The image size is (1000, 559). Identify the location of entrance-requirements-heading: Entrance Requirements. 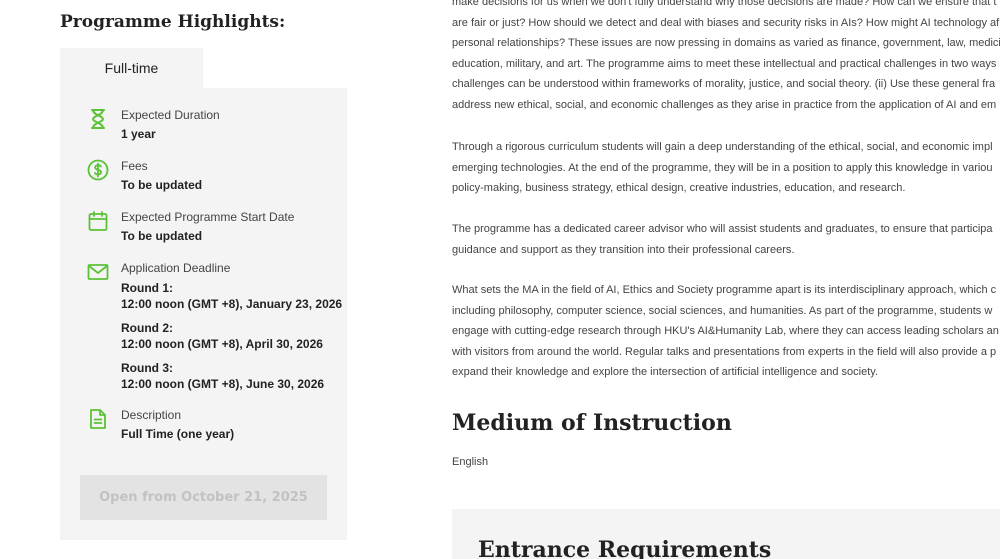
(625, 548).